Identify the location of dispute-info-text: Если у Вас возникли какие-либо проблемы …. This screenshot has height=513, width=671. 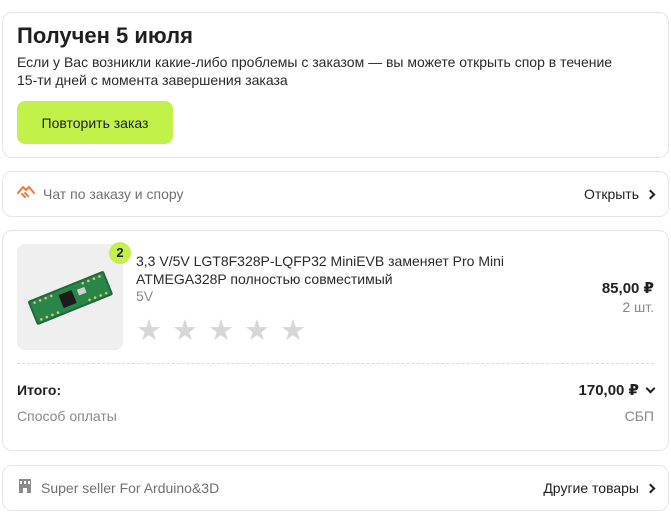
(315, 71).